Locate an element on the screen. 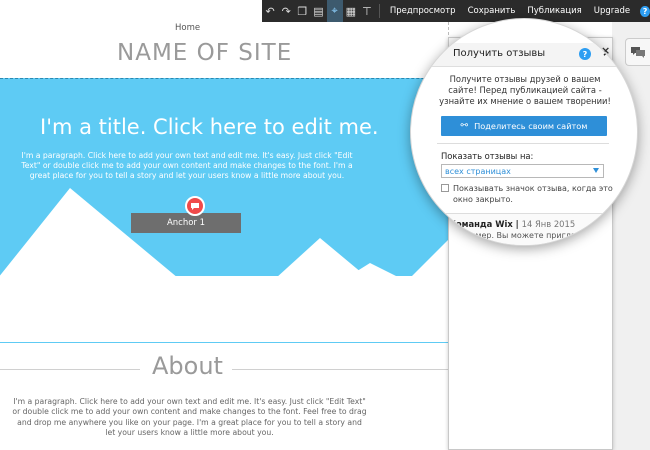 The height and width of the screenshot is (450, 650). hero-title: I'm a title. Click here to edit me. is located at coordinates (209, 127).